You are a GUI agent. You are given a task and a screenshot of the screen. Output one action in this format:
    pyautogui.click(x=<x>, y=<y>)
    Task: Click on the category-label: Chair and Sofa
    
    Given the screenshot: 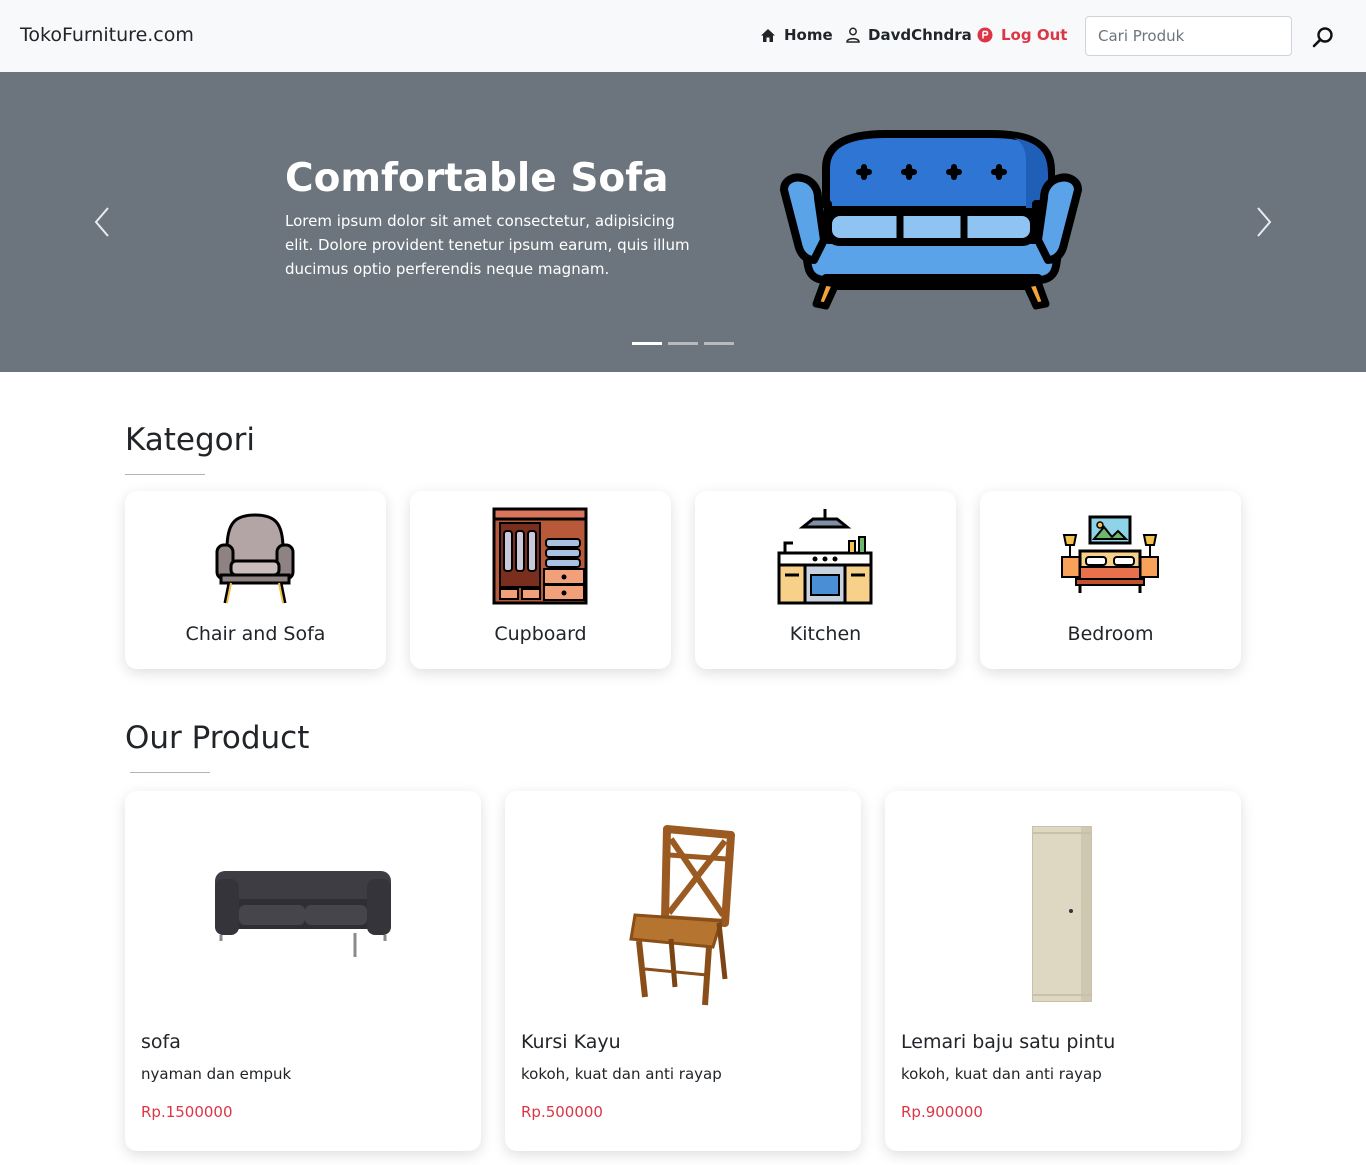 What is the action you would take?
    pyautogui.click(x=255, y=634)
    